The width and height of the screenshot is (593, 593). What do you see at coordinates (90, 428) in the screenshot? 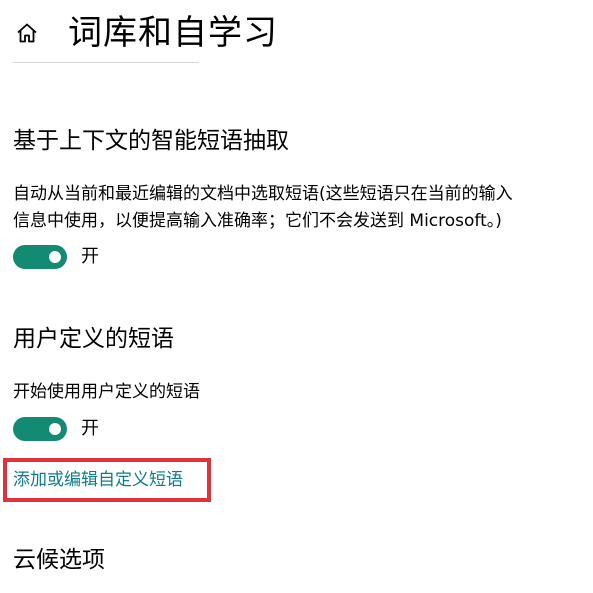
I see `user-defined-phrase-toggle-state: 开` at bounding box center [90, 428].